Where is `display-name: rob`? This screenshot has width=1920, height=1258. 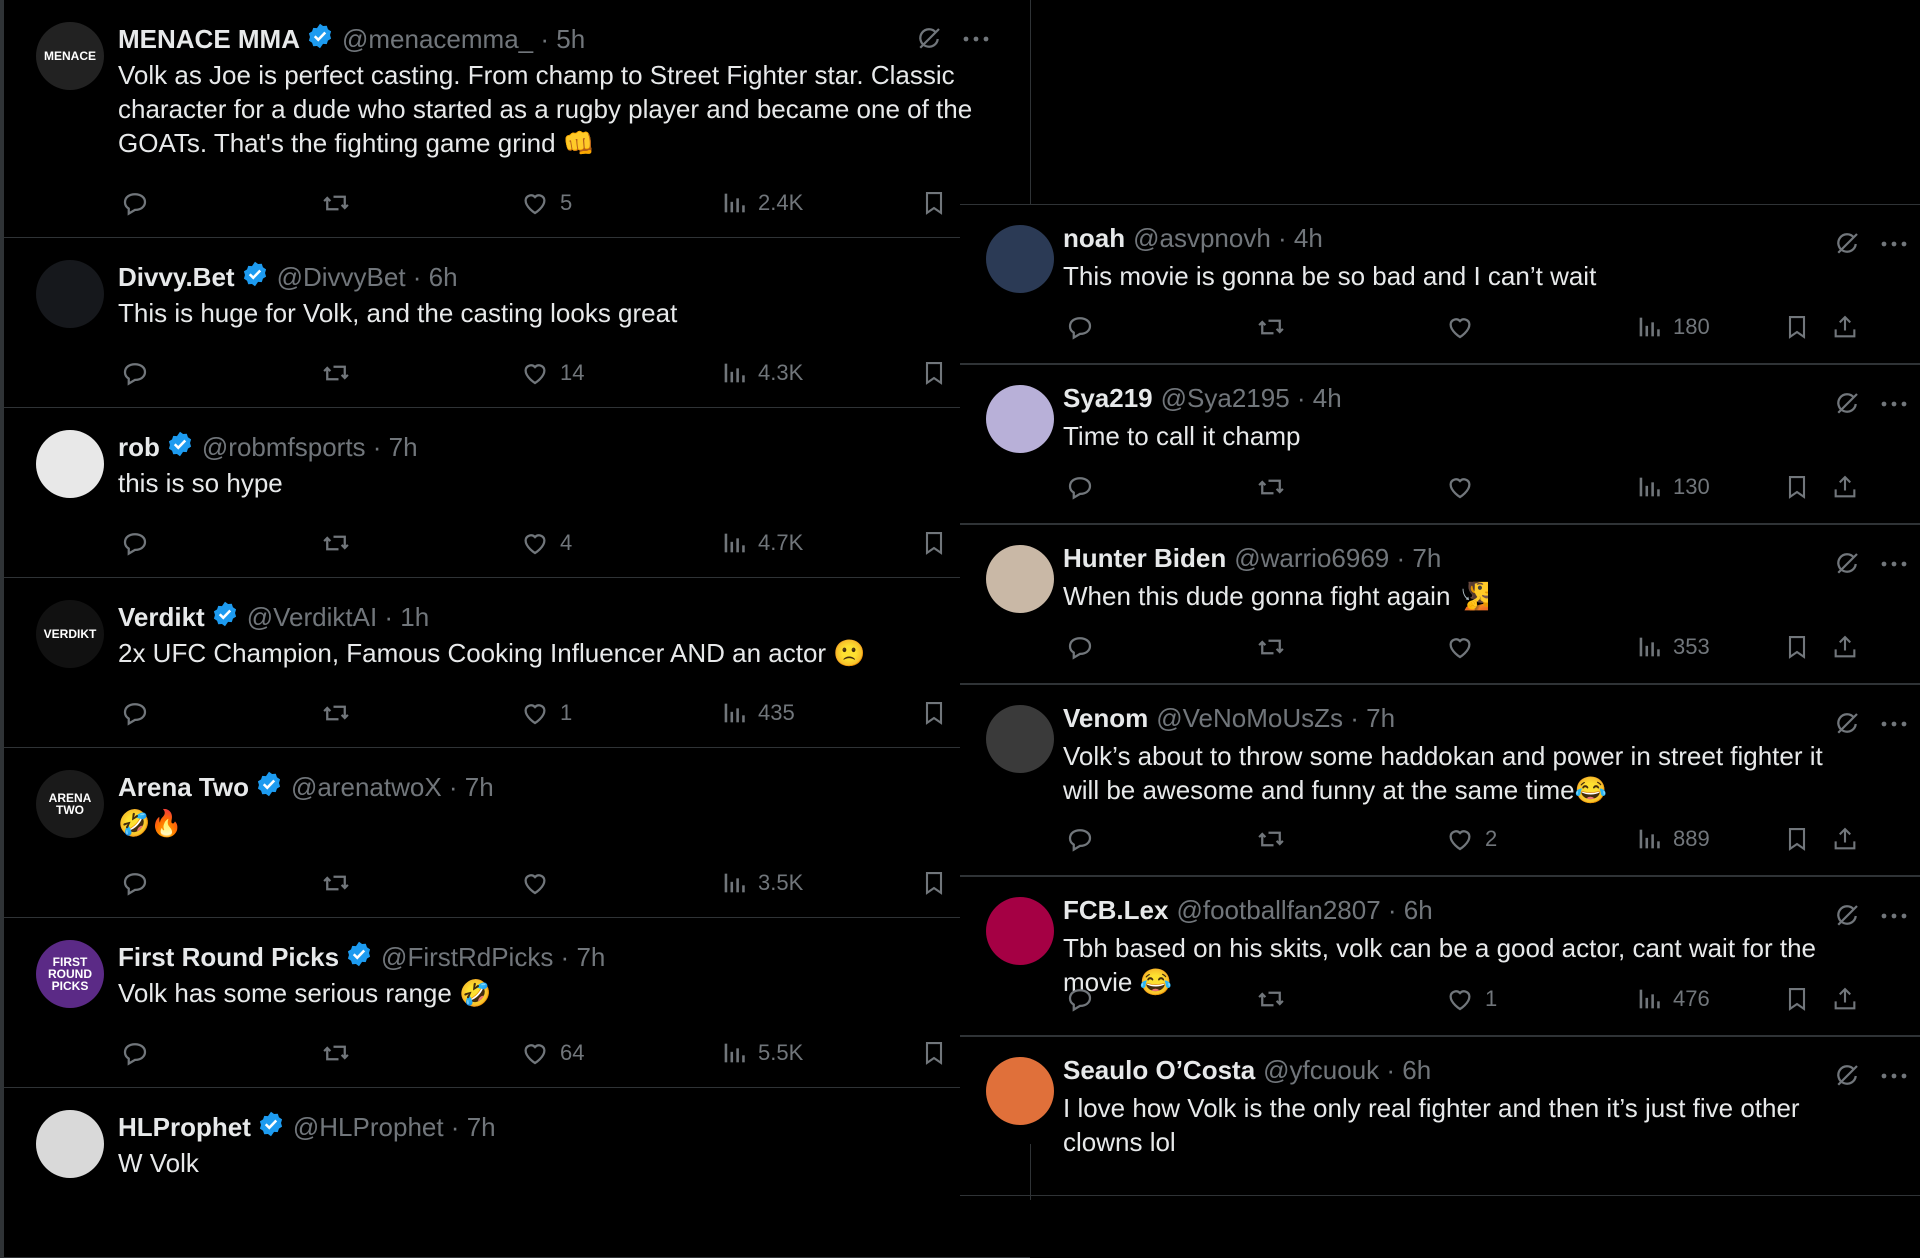
display-name: rob is located at coordinates (139, 447).